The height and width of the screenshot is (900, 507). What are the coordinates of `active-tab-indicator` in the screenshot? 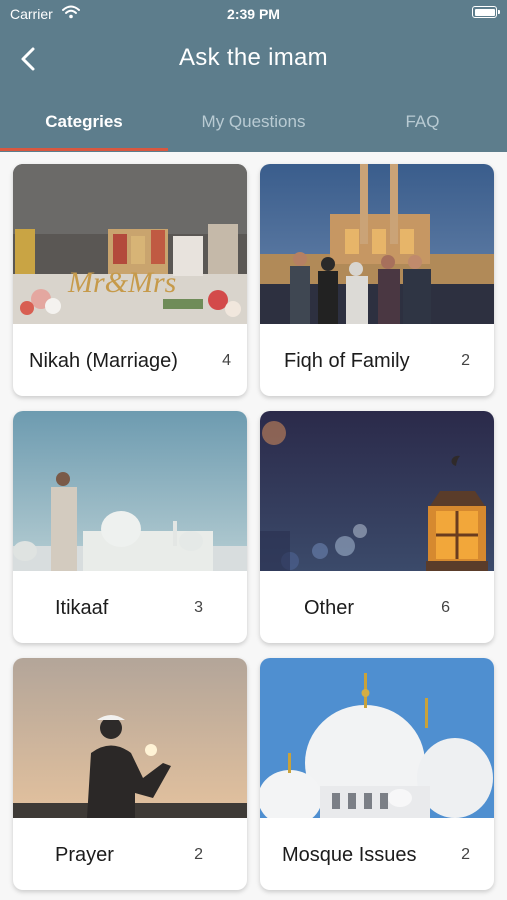 It's located at (84, 149).